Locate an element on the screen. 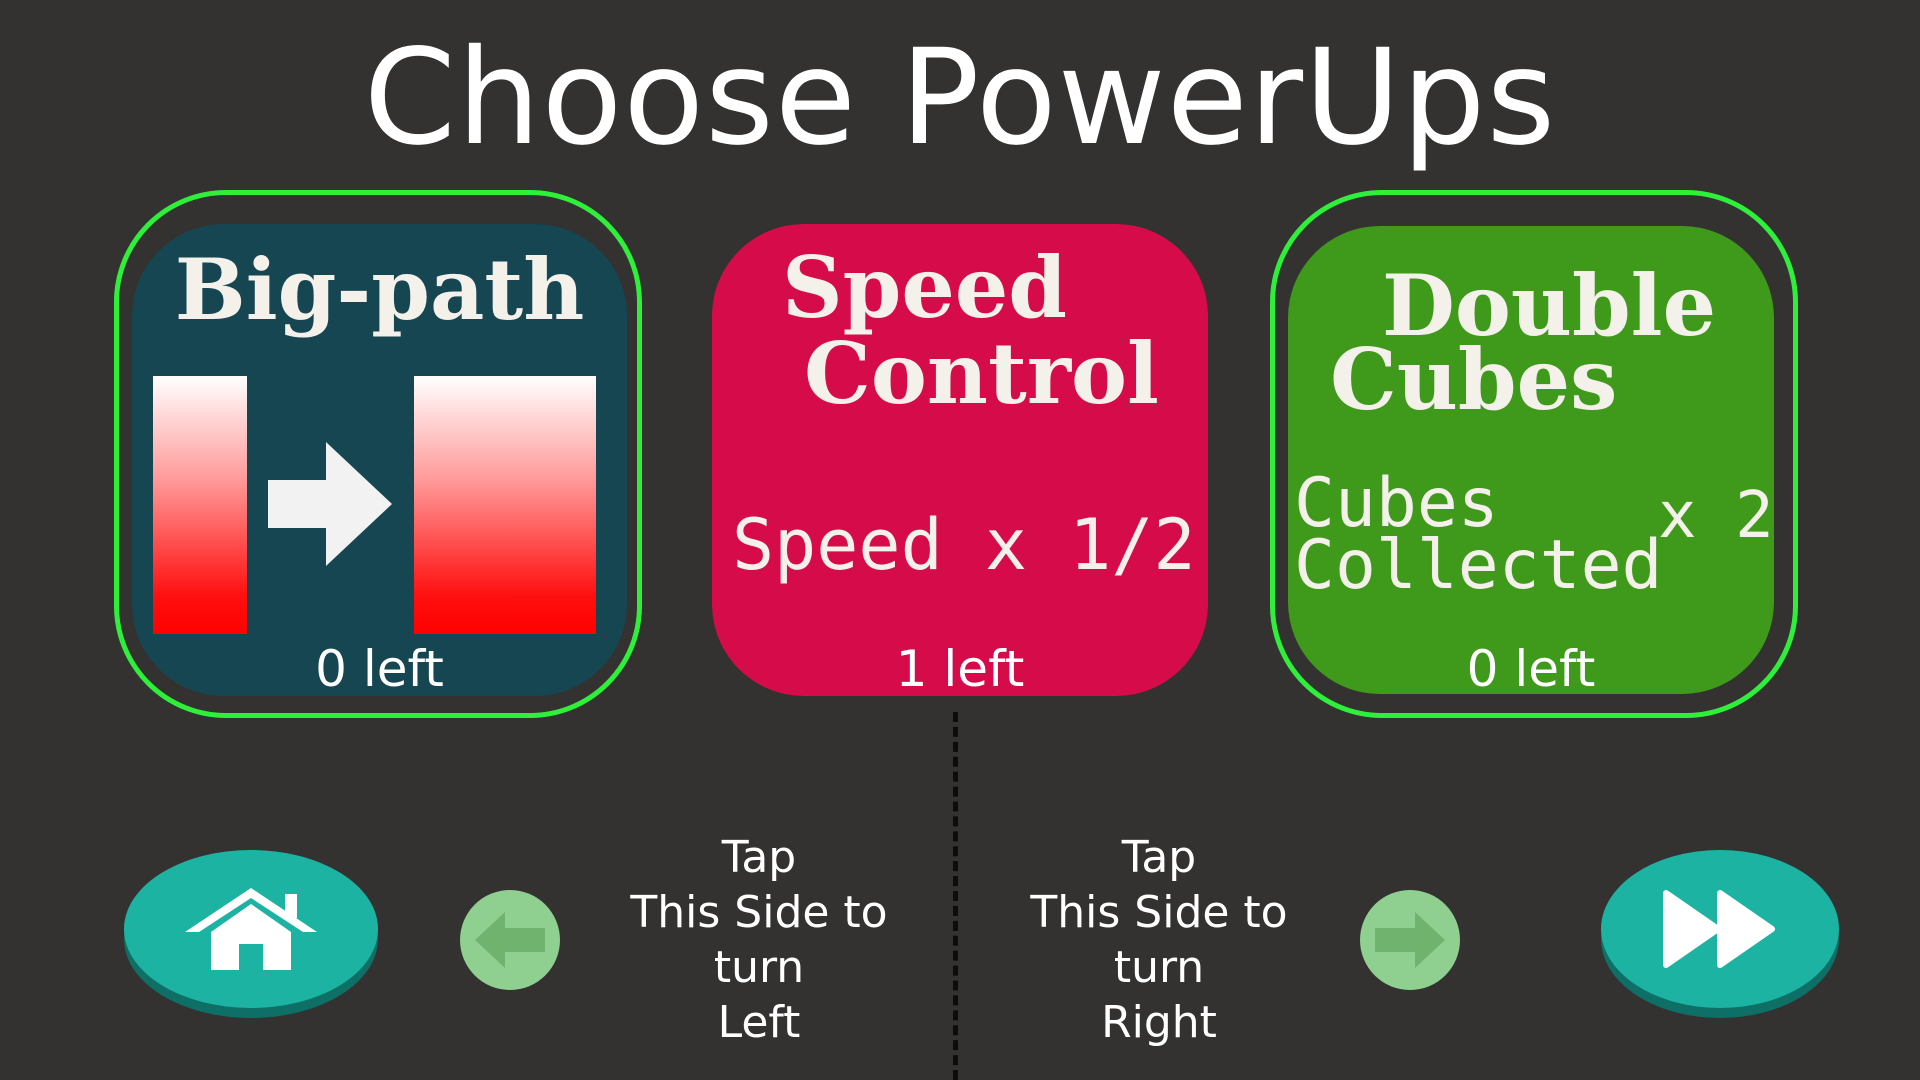 This screenshot has width=1920, height=1080. powerup-card-speed-control: Speed Control Speed x 1/2 1 left is located at coordinates (960, 460).